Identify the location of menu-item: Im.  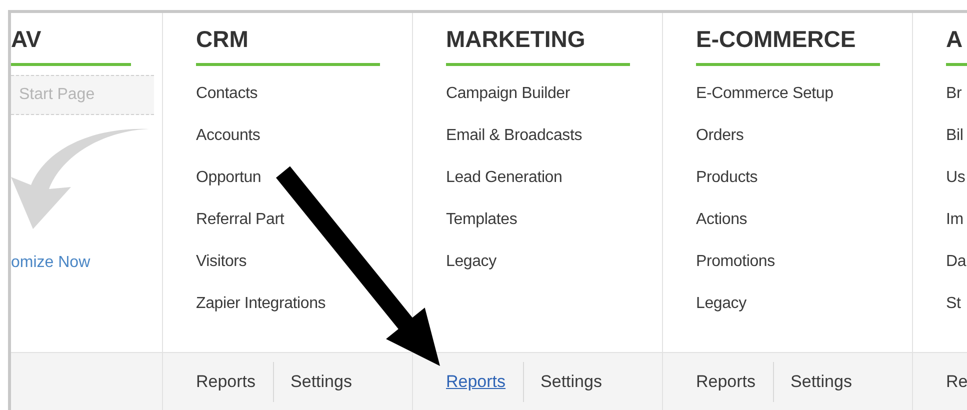
(955, 220).